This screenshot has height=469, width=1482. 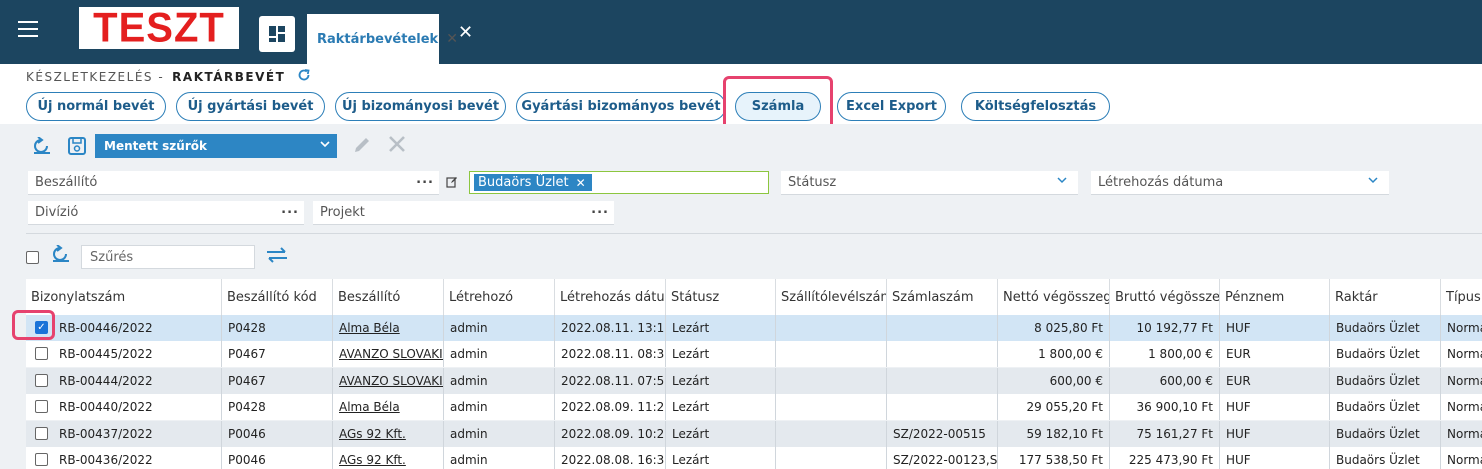 What do you see at coordinates (610, 297) in the screenshot?
I see `column-header: Létrehozás dátuma` at bounding box center [610, 297].